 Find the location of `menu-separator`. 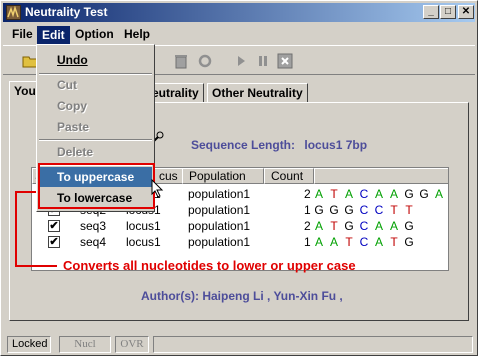

menu-separator is located at coordinates (95, 140).